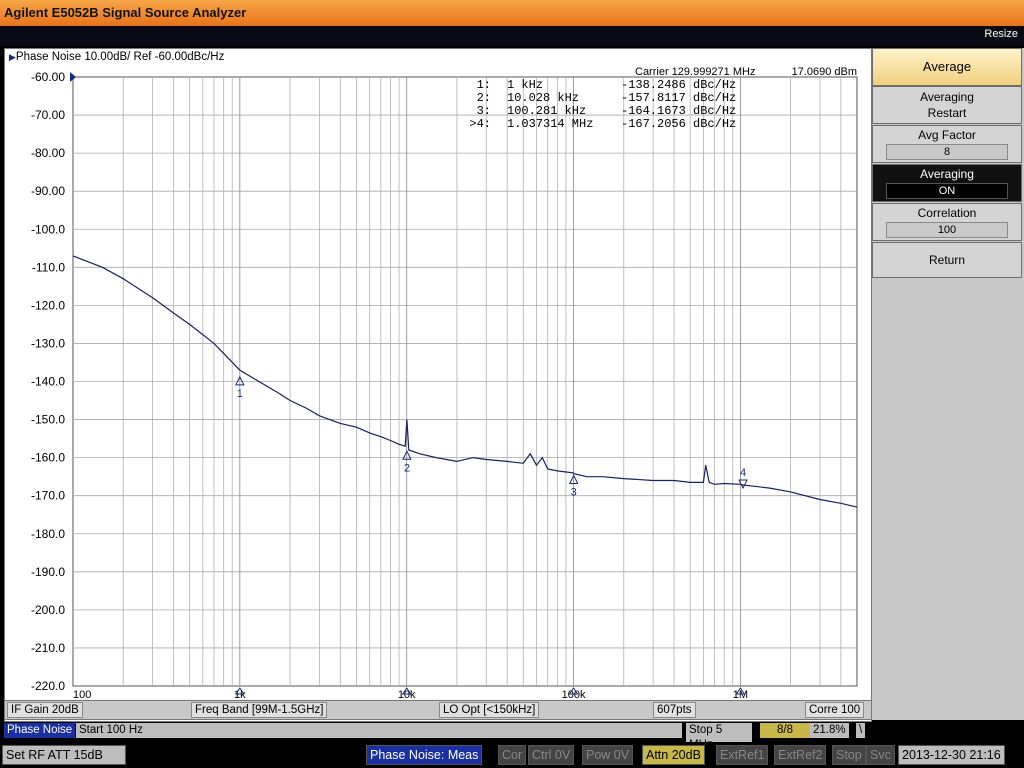 The height and width of the screenshot is (768, 1024). What do you see at coordinates (48, 496) in the screenshot?
I see `y-tick-label: -170.0` at bounding box center [48, 496].